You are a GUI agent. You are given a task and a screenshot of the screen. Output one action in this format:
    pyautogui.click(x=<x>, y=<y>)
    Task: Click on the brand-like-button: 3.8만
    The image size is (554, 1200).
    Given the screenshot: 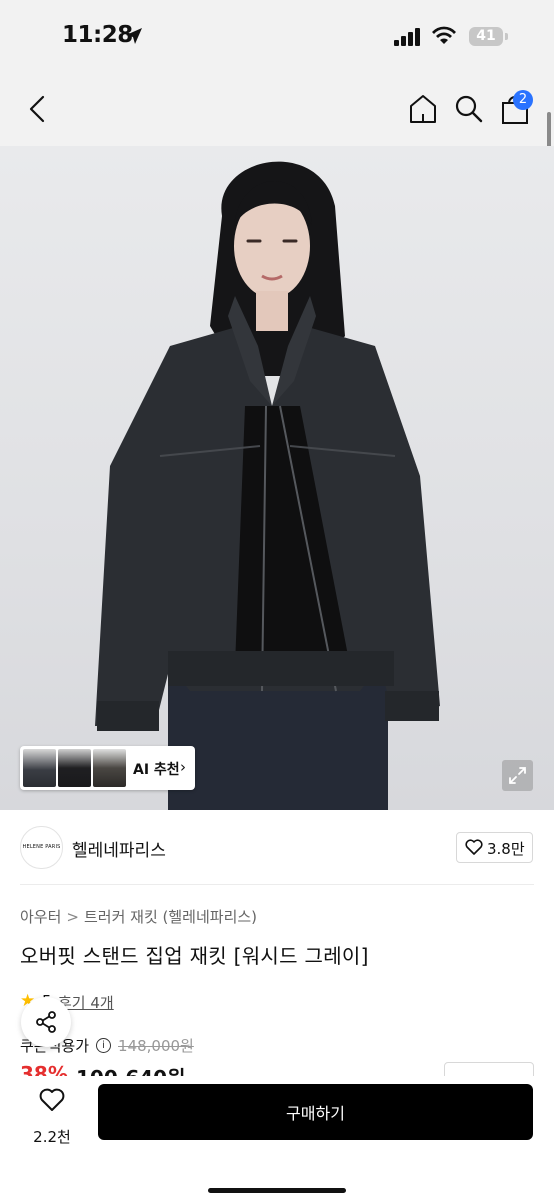 What is the action you would take?
    pyautogui.click(x=494, y=847)
    